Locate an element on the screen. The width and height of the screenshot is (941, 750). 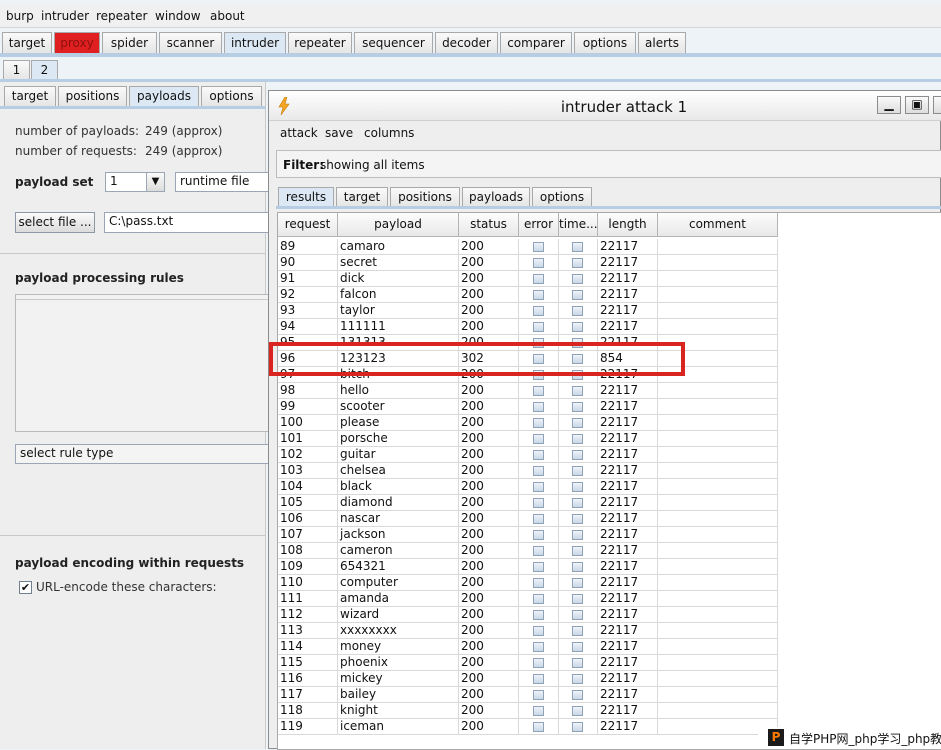
col-error: error is located at coordinates (539, 225).